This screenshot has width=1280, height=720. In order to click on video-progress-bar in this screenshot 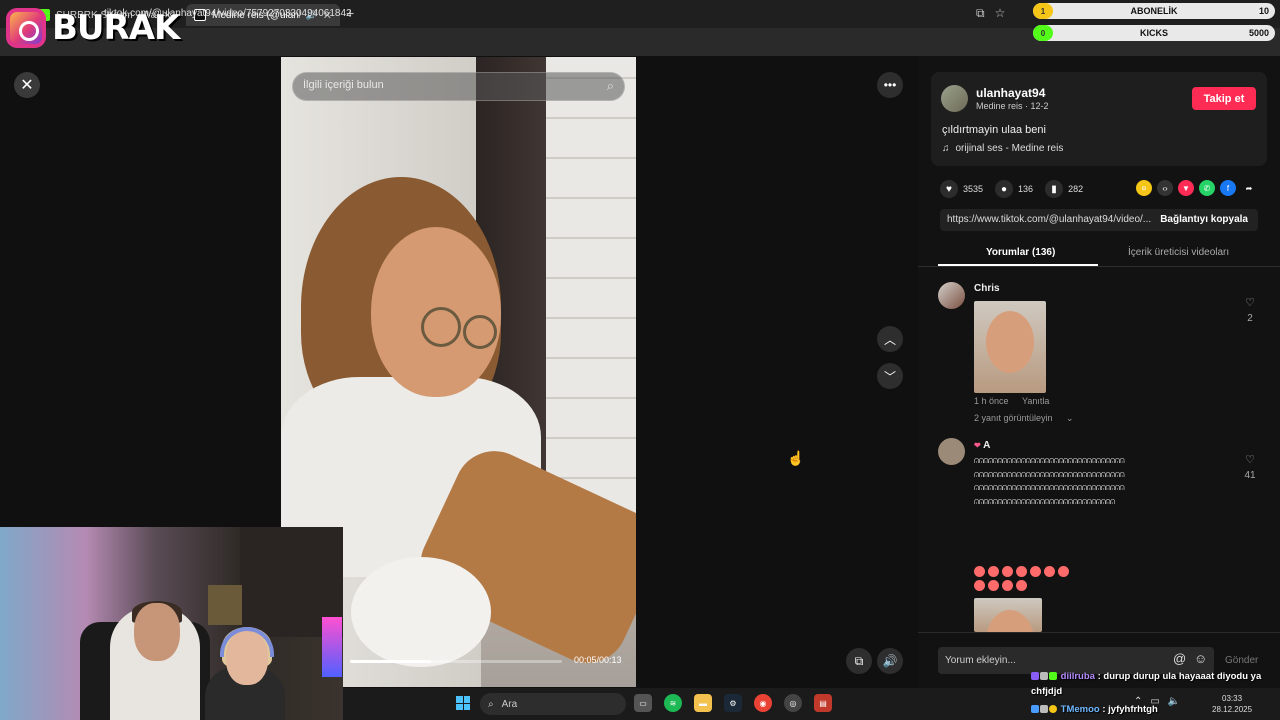, I will do `click(456, 661)`.